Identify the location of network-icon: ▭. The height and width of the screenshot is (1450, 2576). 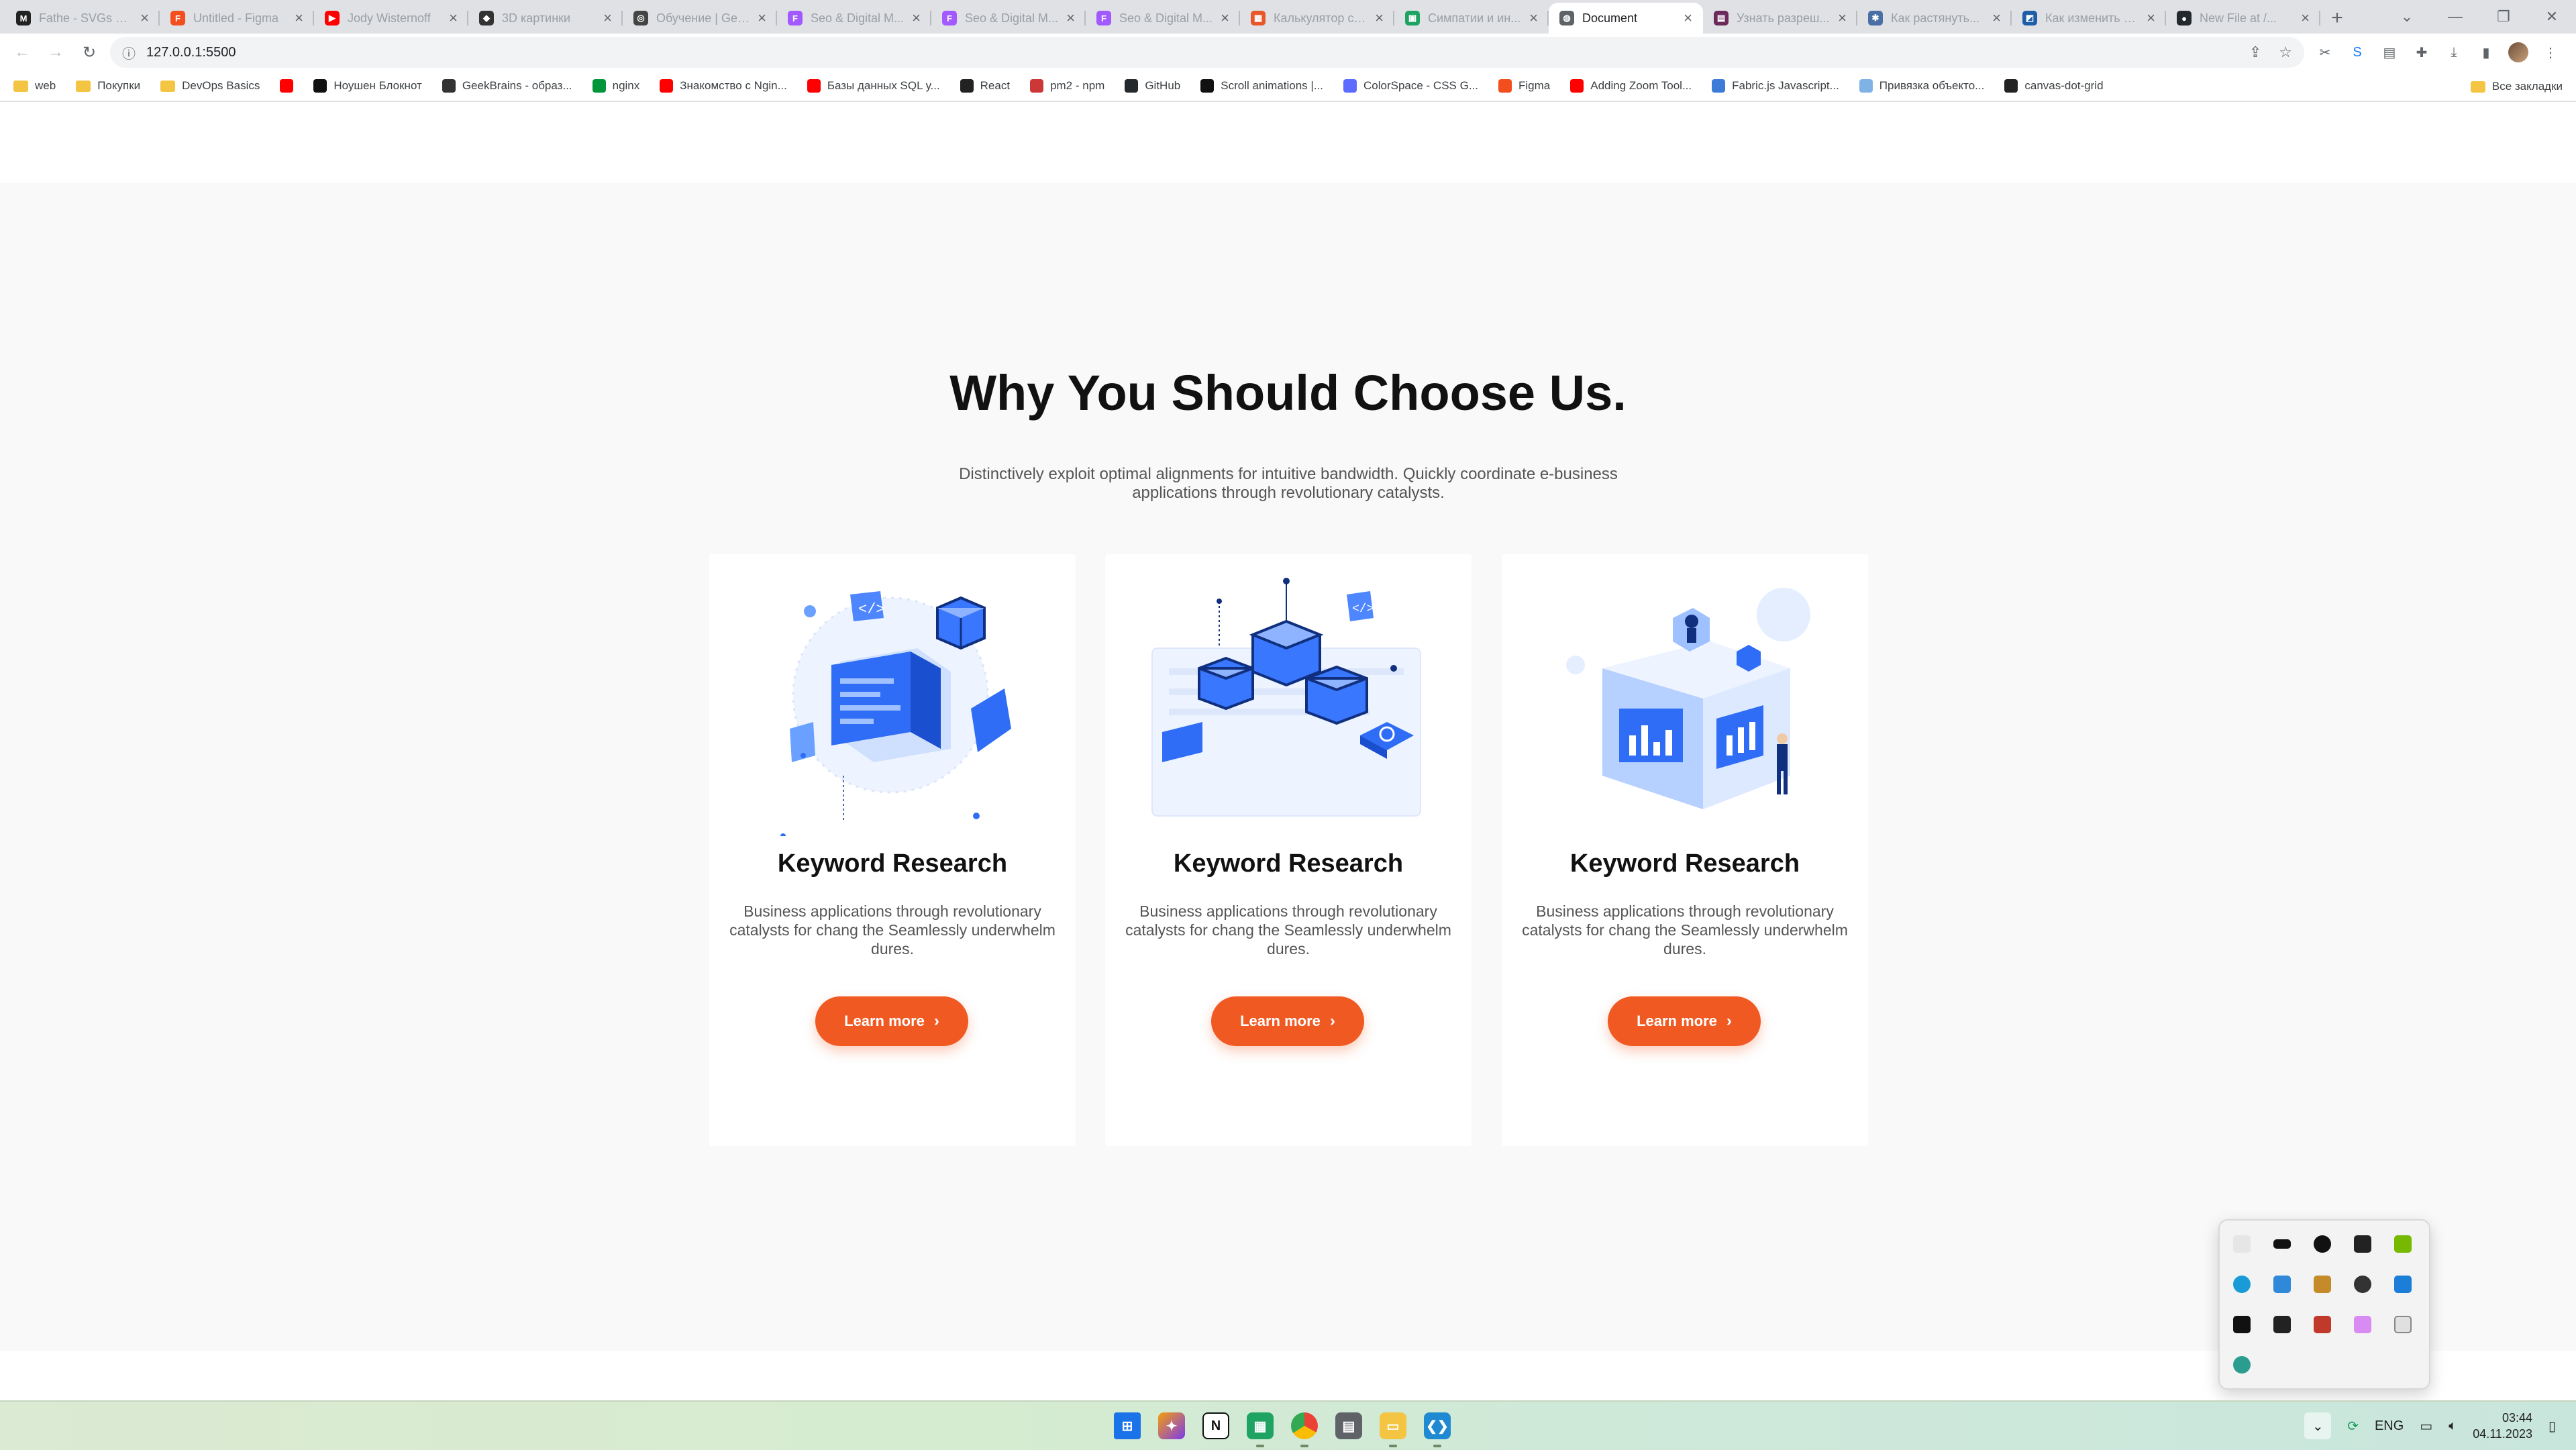
(2426, 1427).